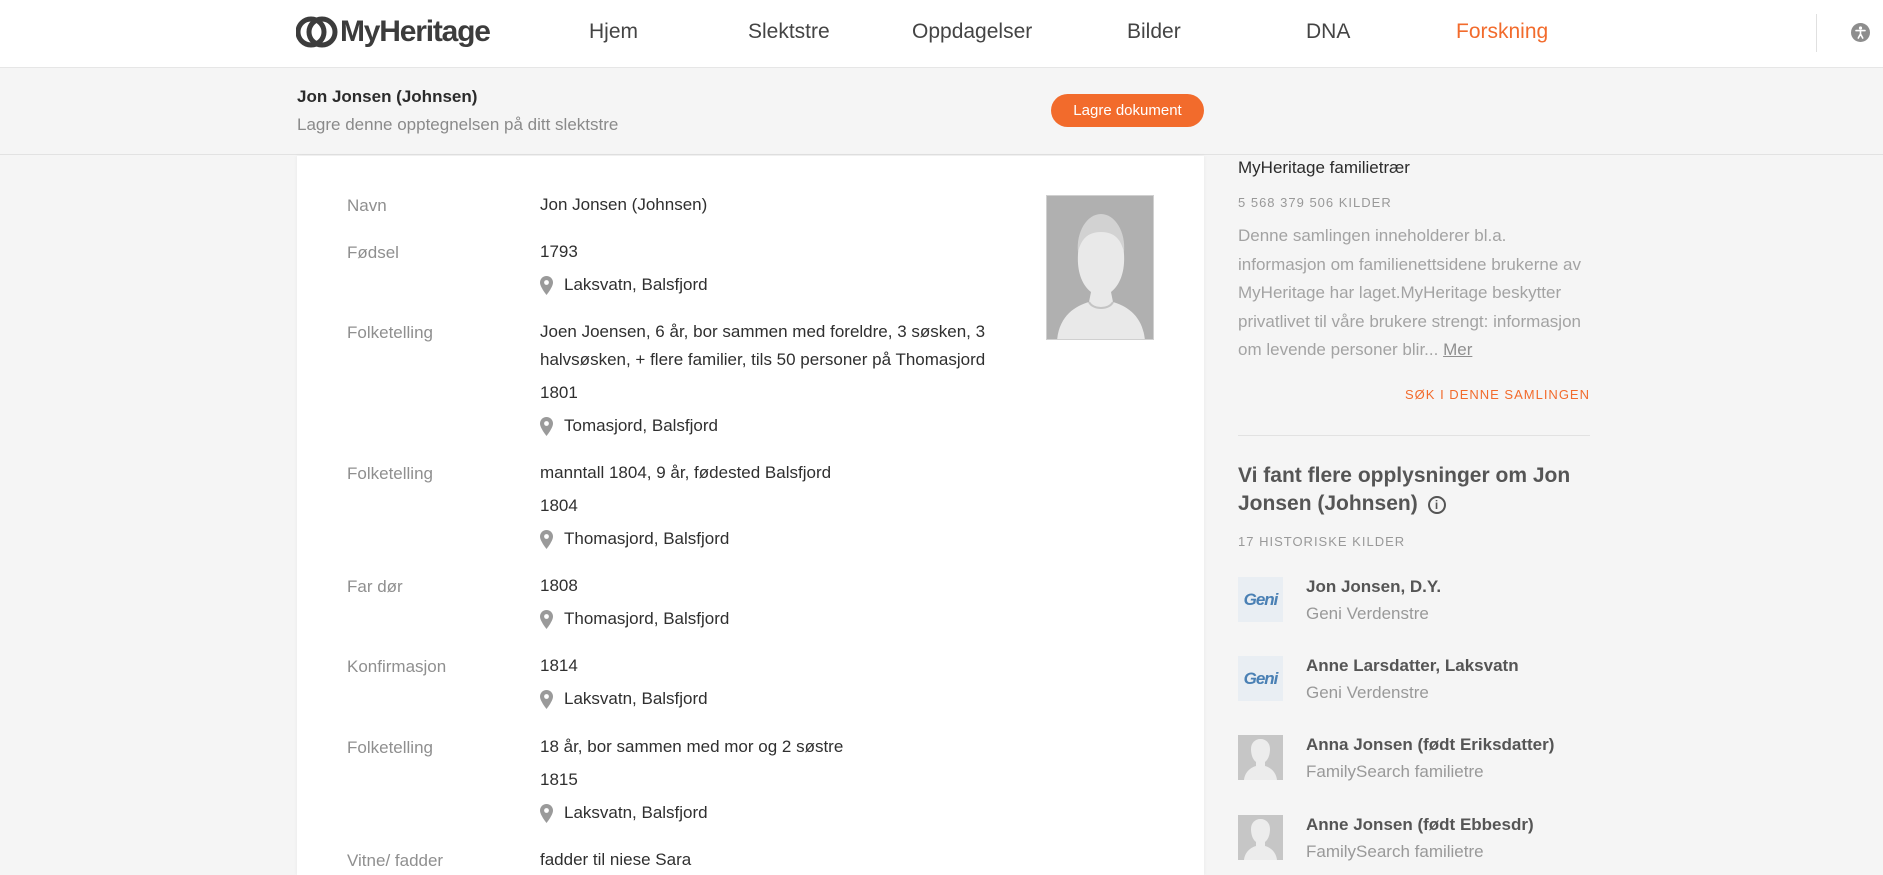  I want to click on info-icon: i, so click(1436, 505).